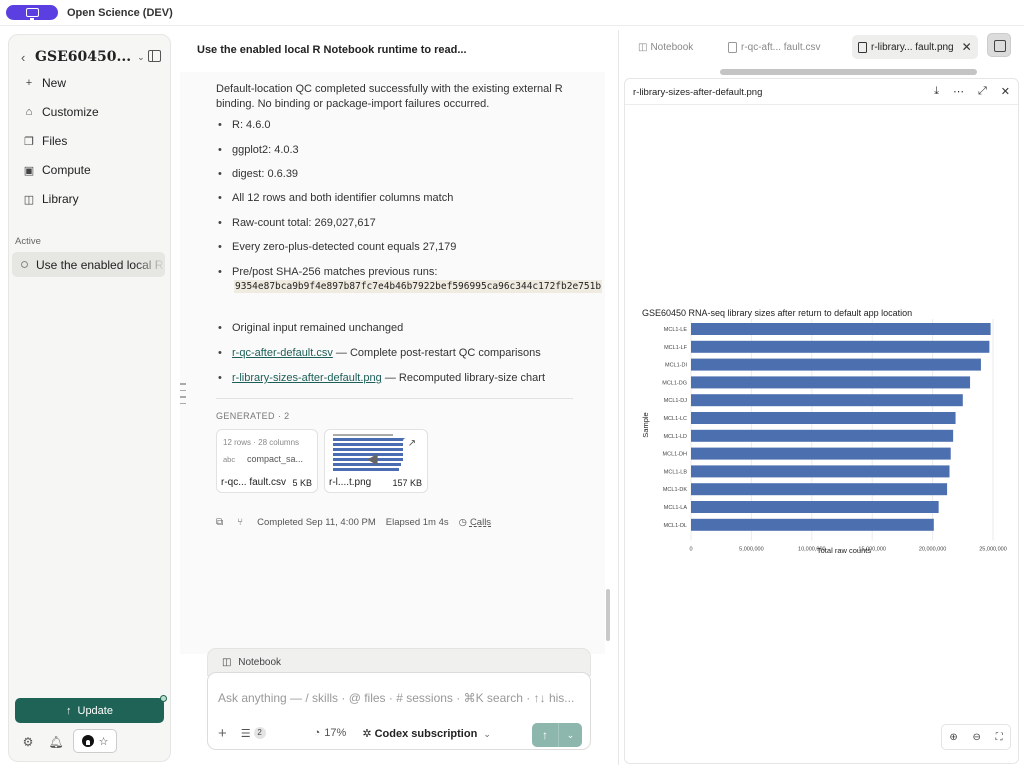  What do you see at coordinates (376, 461) in the screenshot?
I see `file-card-png: ↗ r-l....t.png 157 KB` at bounding box center [376, 461].